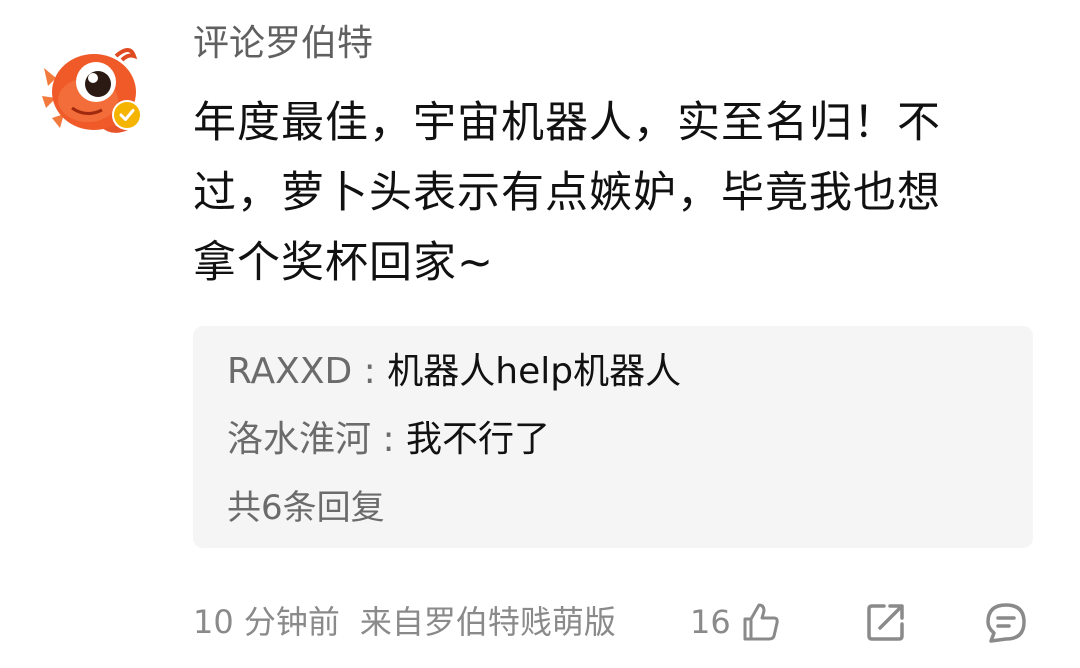  I want to click on comment-meta: 10 分钟前 来自罗伯特贱萌版, so click(404, 622).